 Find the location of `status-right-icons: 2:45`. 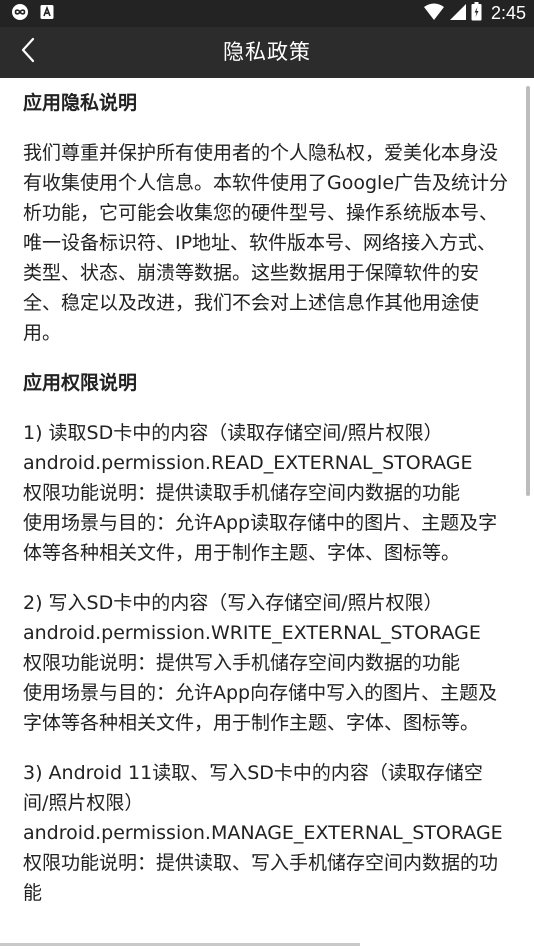

status-right-icons: 2:45 is located at coordinates (474, 13).